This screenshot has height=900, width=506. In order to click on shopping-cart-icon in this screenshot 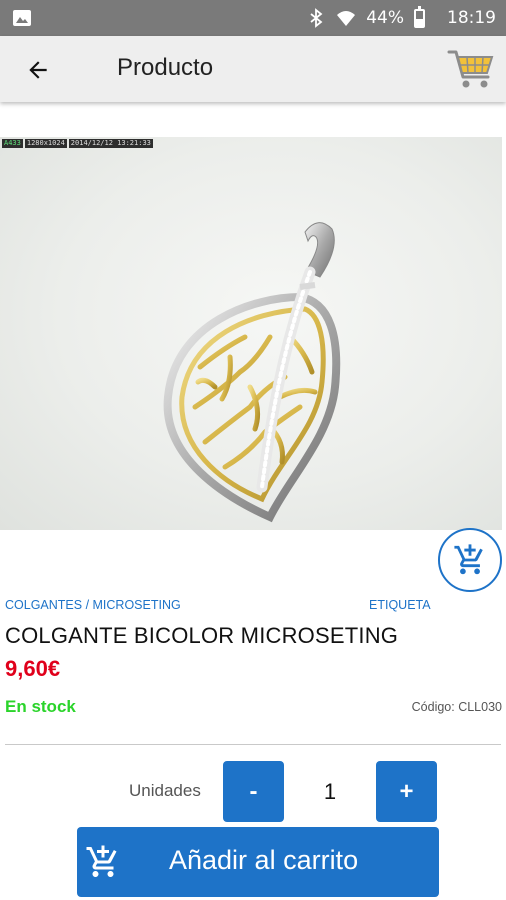, I will do `click(470, 69)`.